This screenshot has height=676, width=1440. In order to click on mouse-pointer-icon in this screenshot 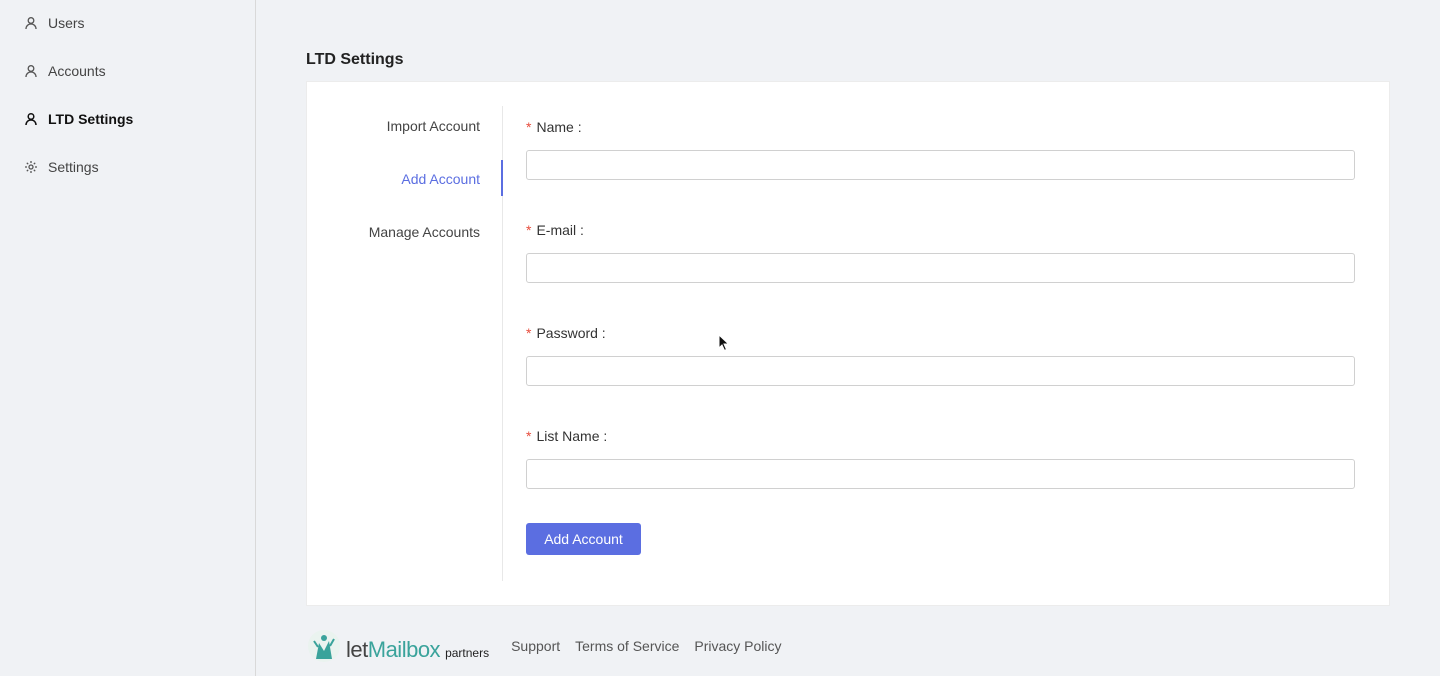, I will do `click(724, 345)`.